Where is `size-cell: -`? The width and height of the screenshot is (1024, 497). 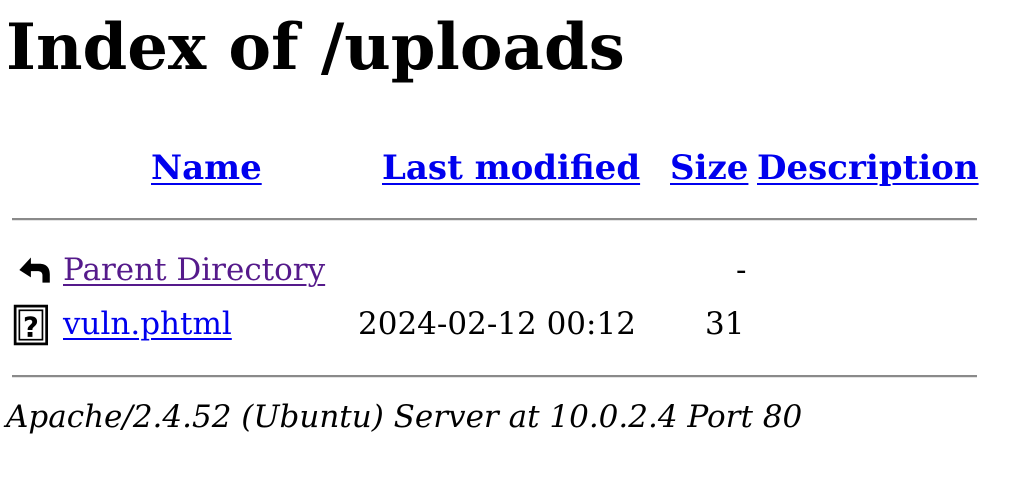 size-cell: - is located at coordinates (741, 270).